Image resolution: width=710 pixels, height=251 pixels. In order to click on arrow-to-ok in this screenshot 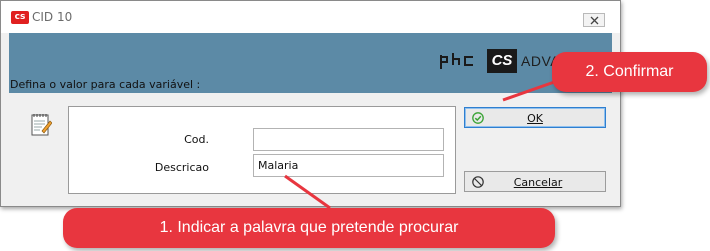, I will do `click(531, 90)`.